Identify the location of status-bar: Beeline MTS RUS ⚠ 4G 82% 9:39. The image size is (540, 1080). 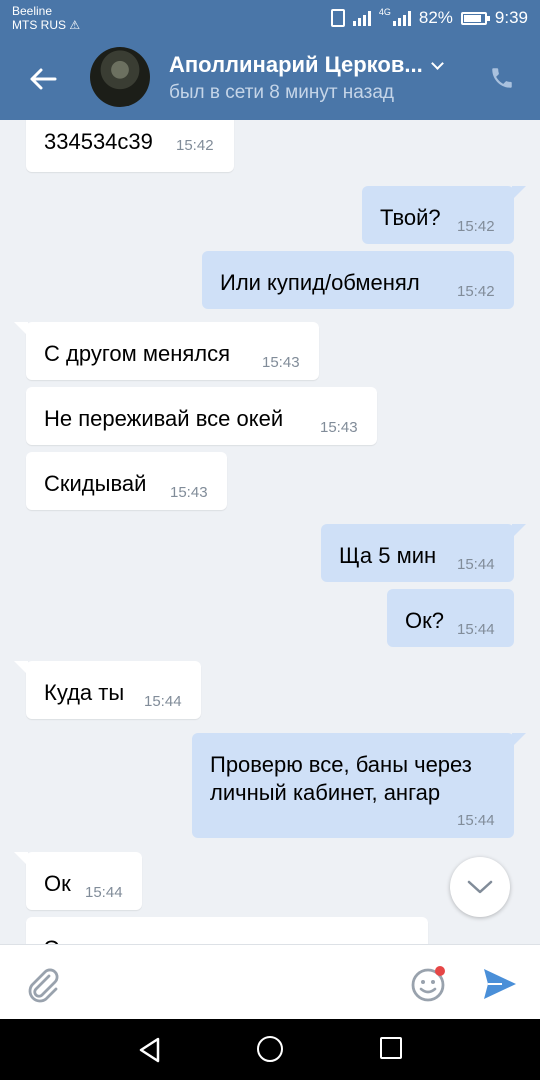
(270, 19).